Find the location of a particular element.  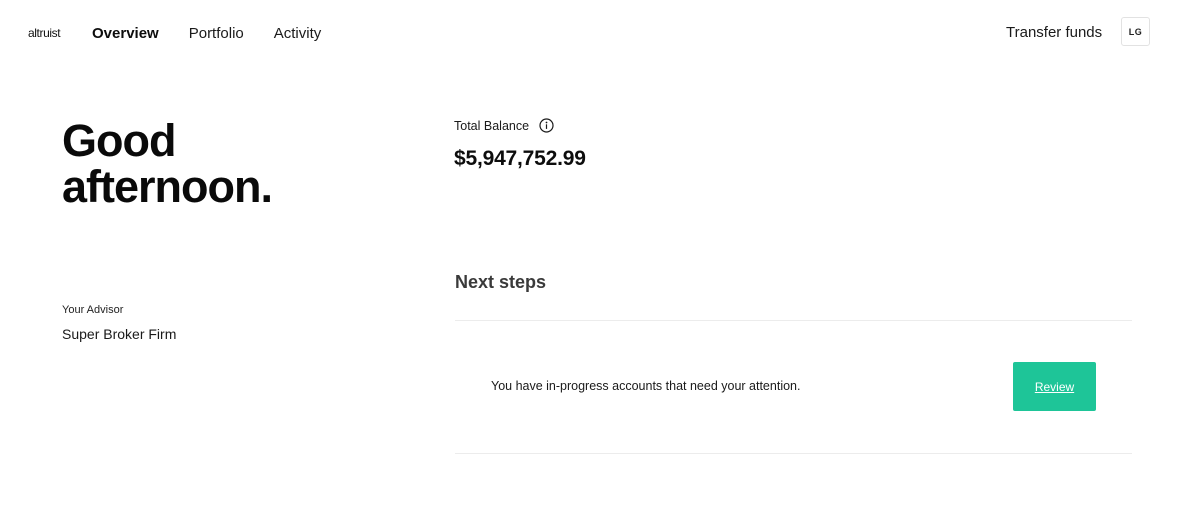

next-steps-title: Next steps is located at coordinates (501, 282).